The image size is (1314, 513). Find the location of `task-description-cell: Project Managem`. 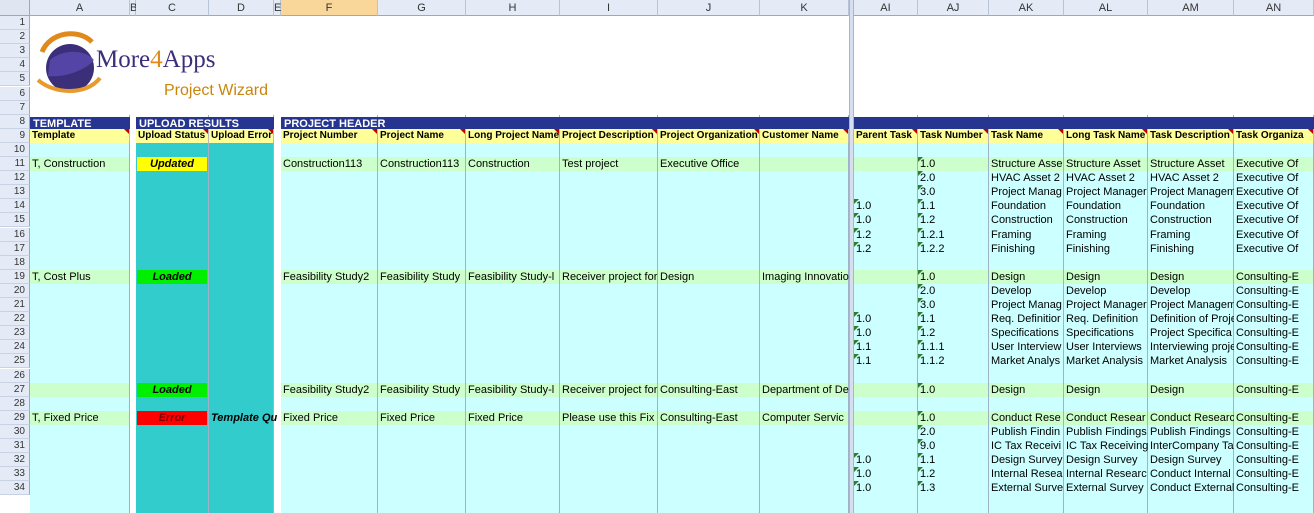

task-description-cell: Project Managem is located at coordinates (1191, 305).